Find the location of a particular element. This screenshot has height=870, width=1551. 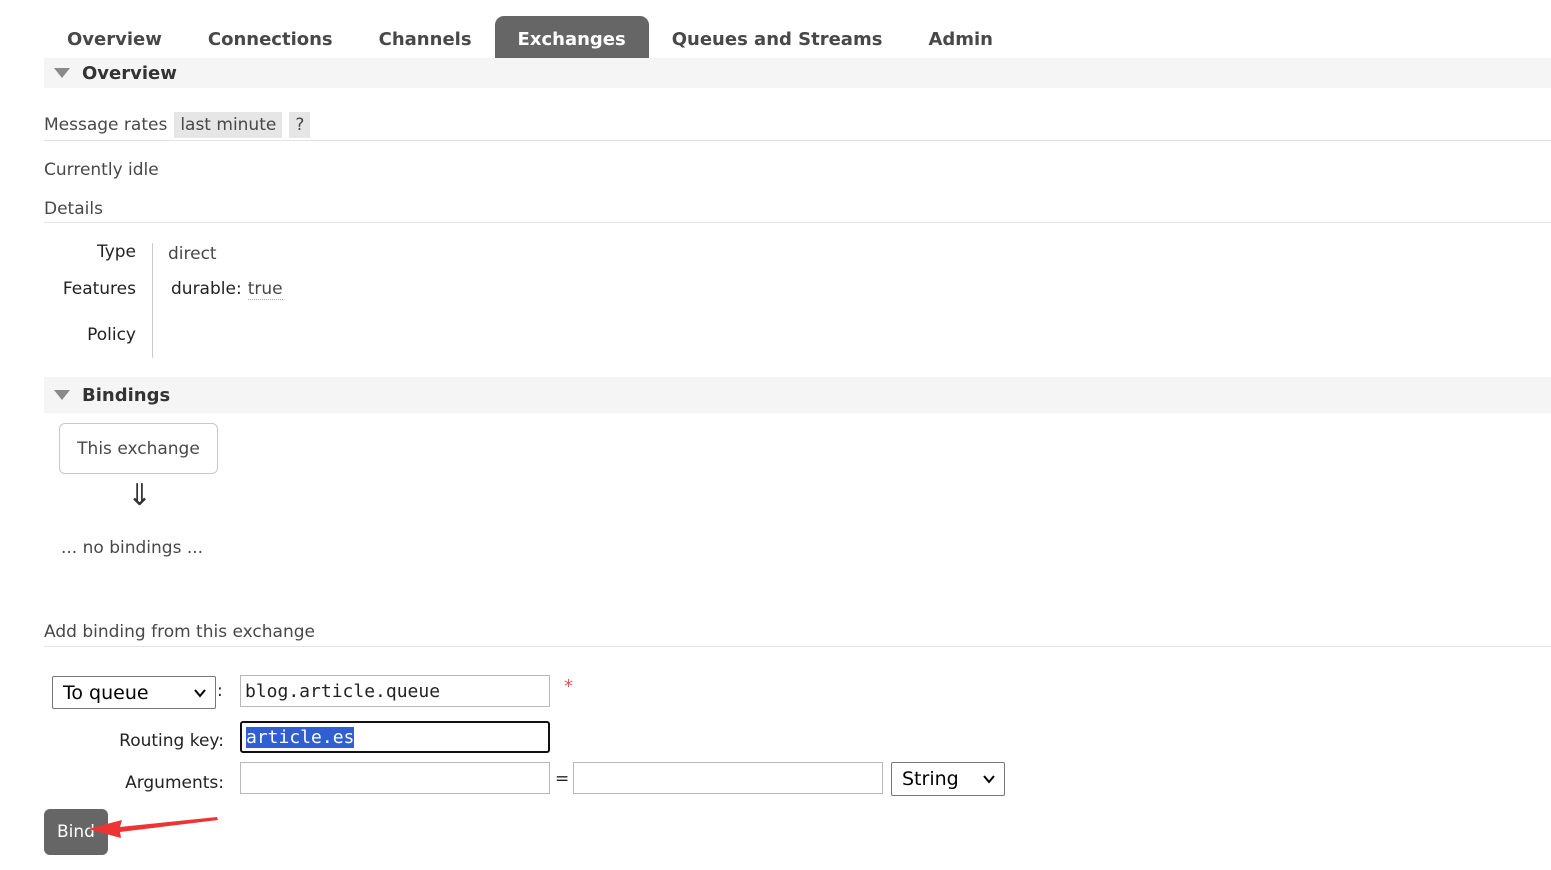

this-exchange-box: This exchange is located at coordinates (138, 448).